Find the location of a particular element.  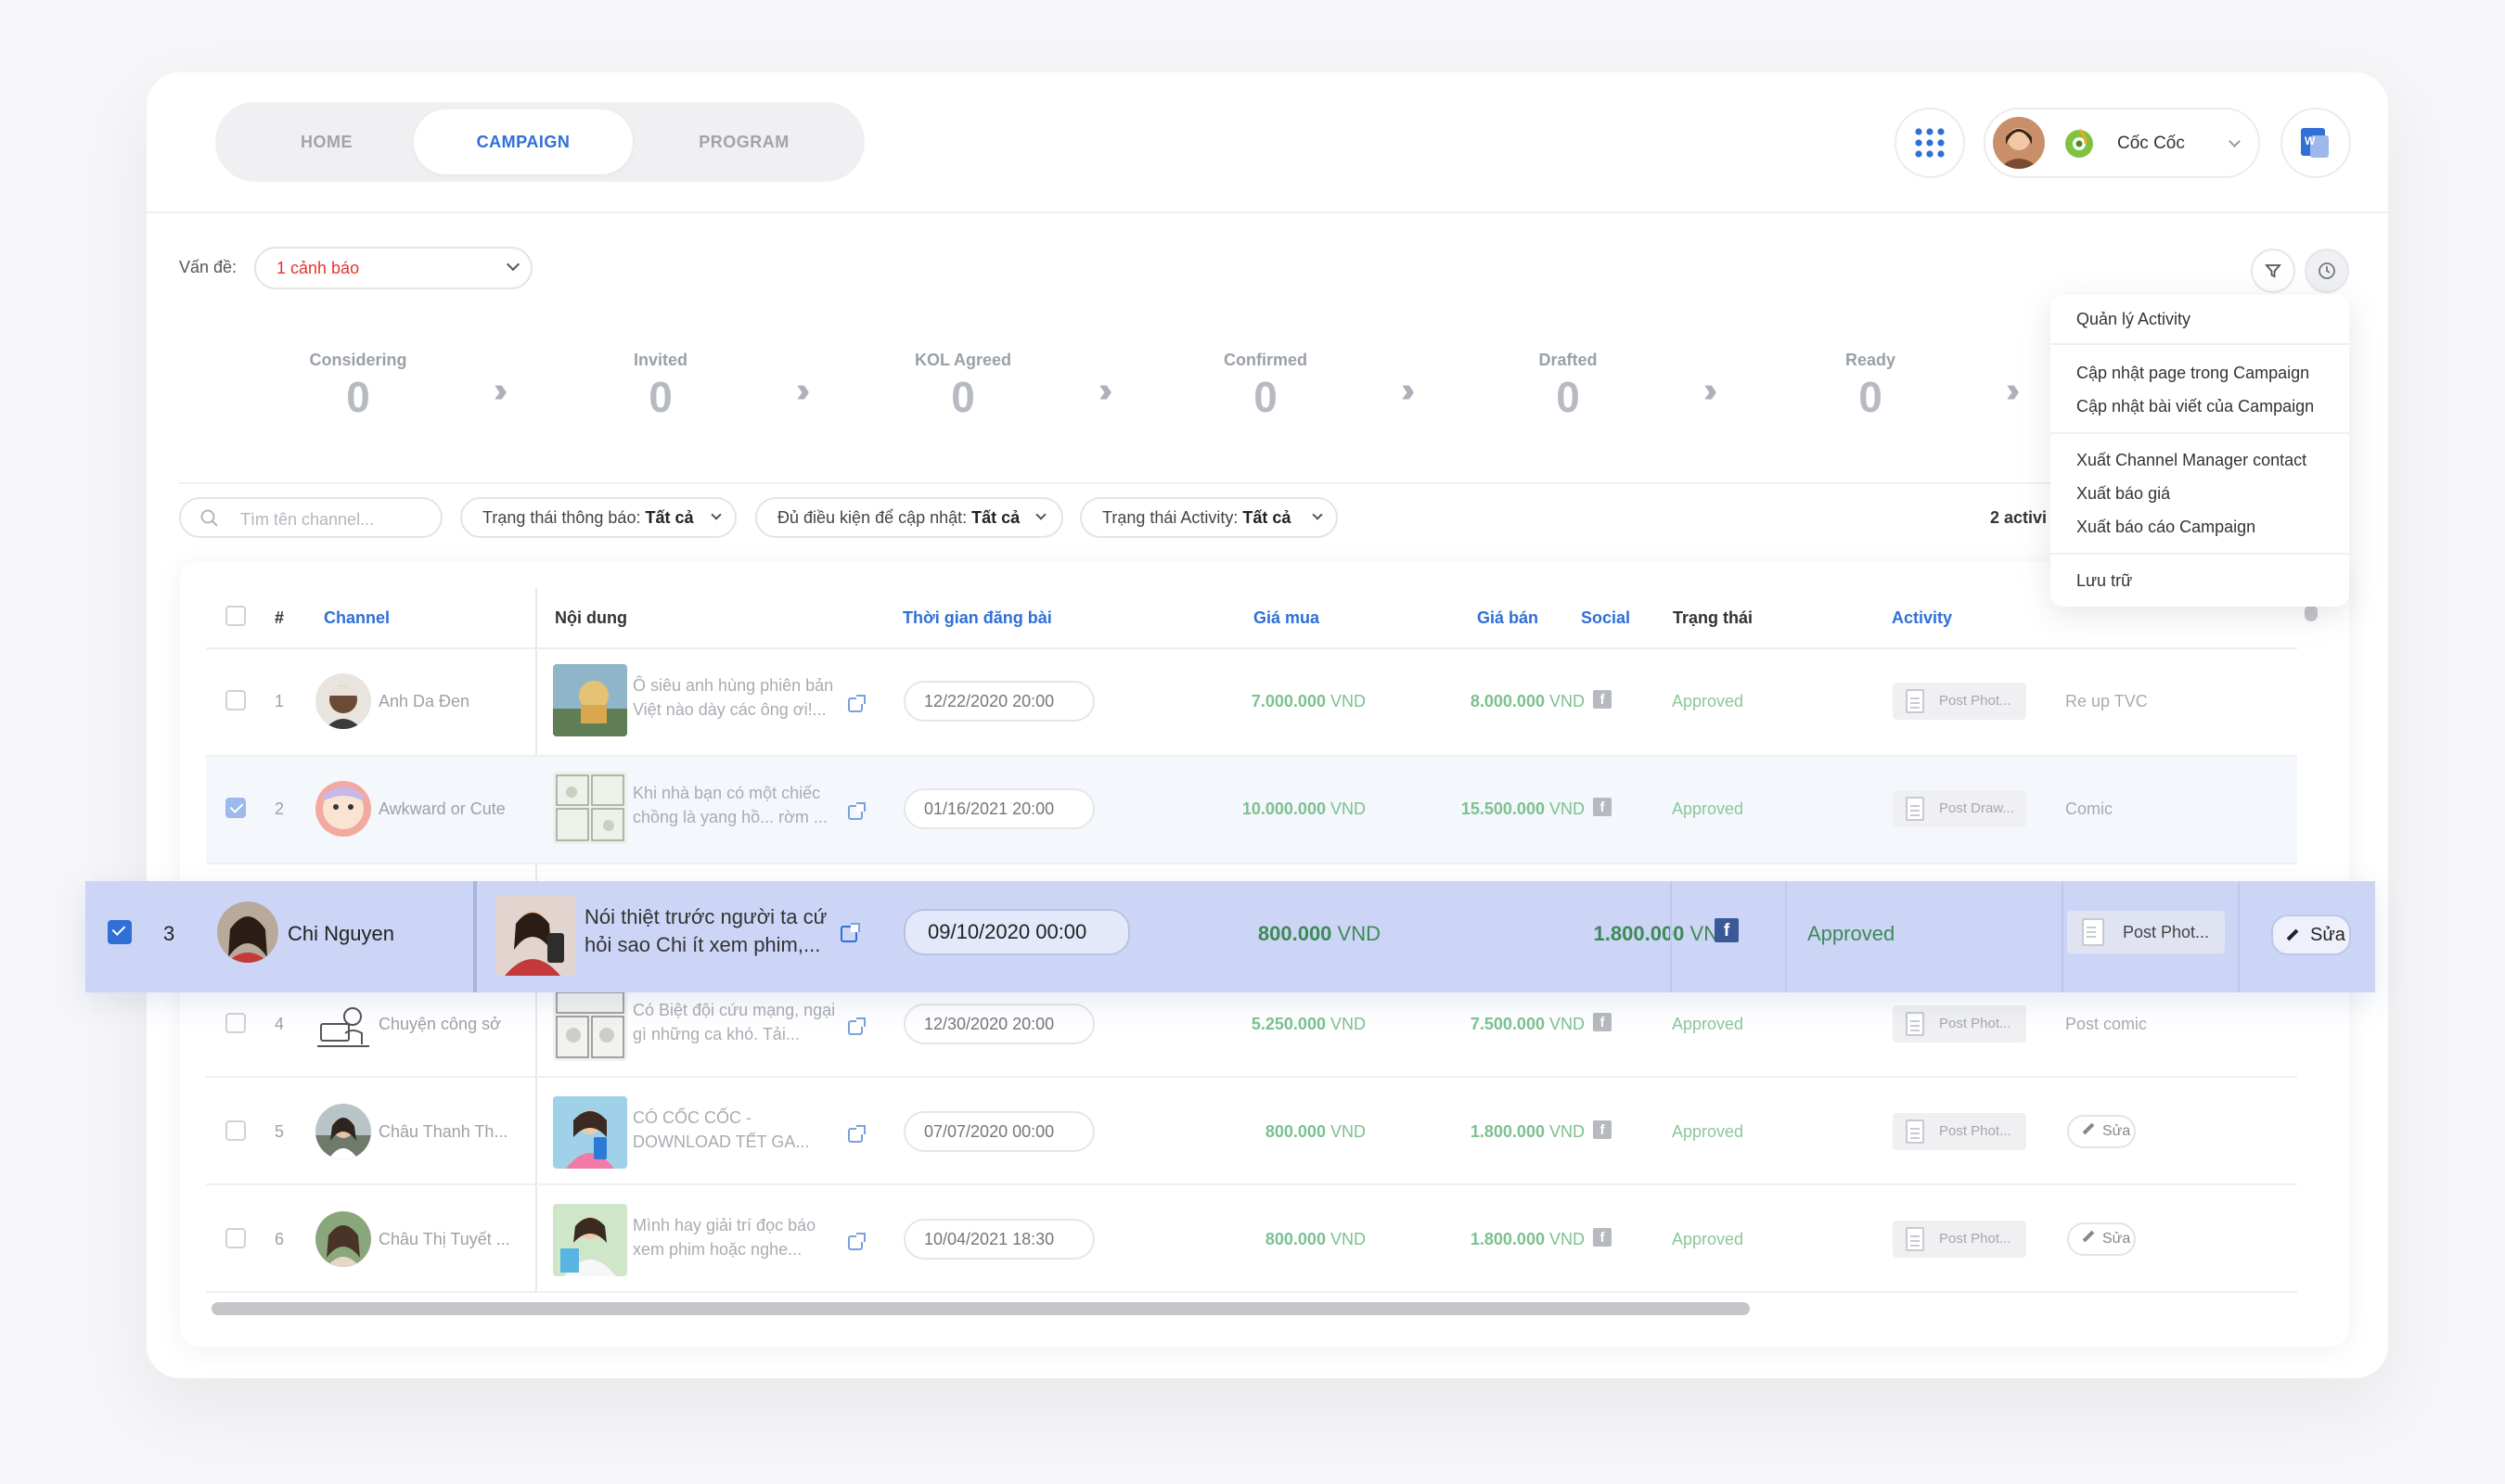

clock-icon is located at coordinates (2327, 270).